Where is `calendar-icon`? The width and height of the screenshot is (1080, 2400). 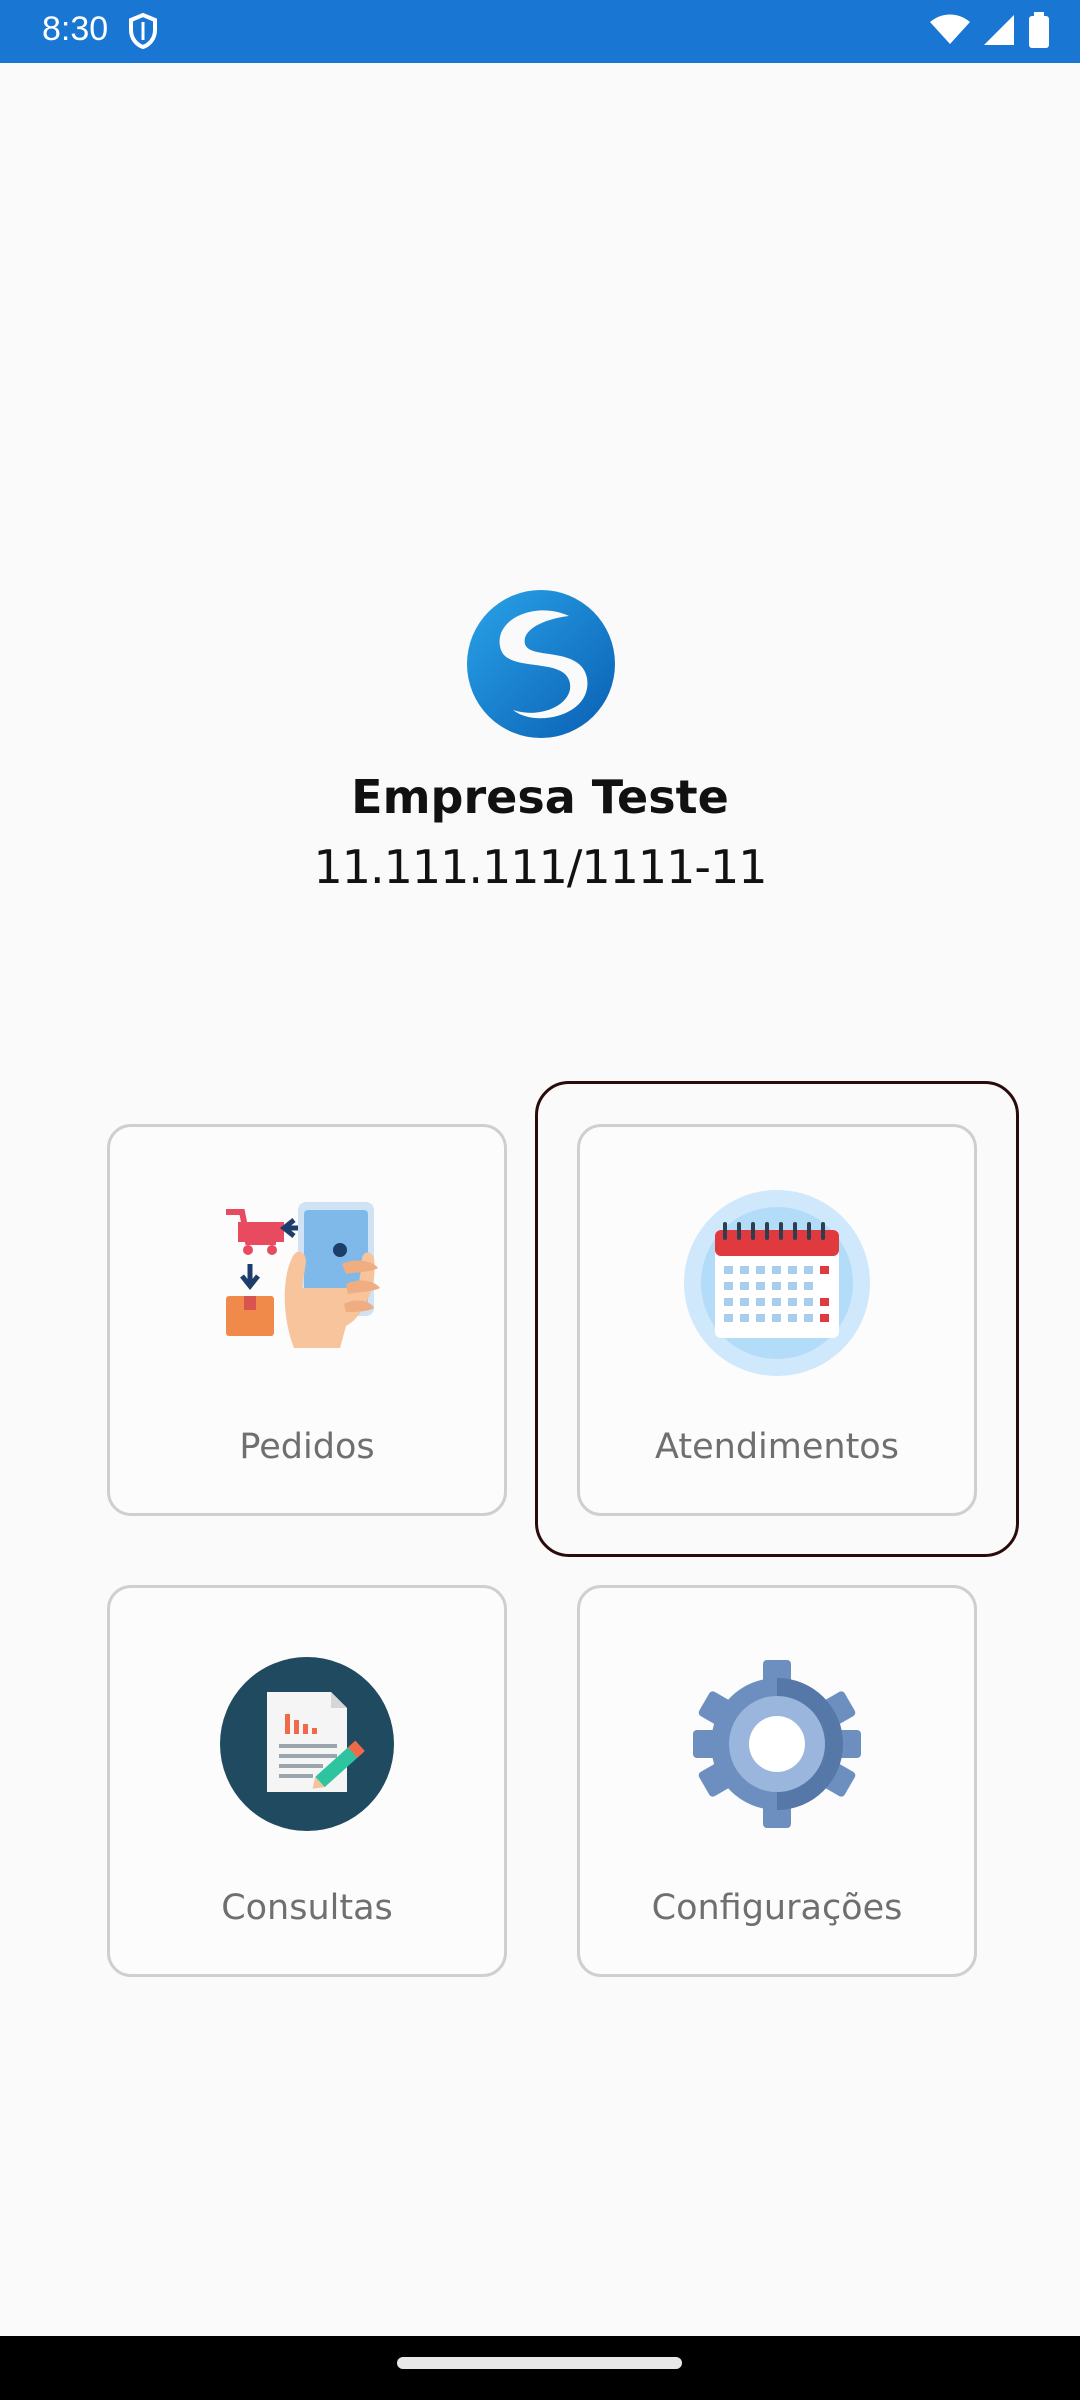 calendar-icon is located at coordinates (777, 1283).